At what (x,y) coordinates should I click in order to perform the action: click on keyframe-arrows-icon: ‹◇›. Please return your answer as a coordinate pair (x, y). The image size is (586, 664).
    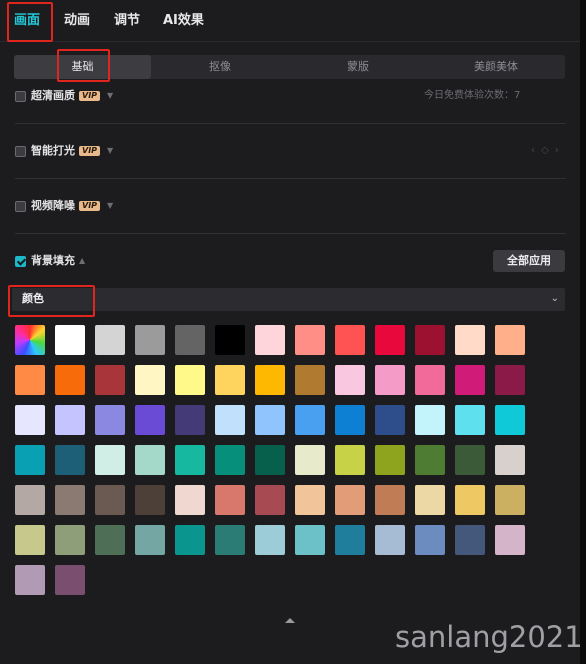
    Looking at the image, I should click on (548, 150).